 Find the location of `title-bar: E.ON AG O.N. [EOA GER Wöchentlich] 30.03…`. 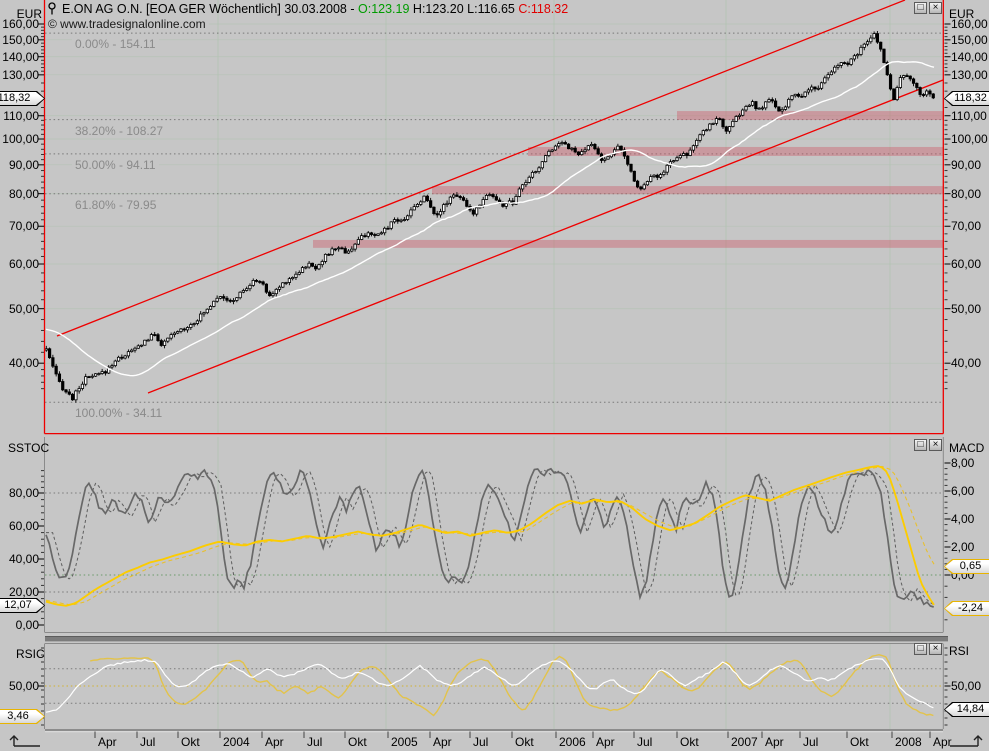

title-bar: E.ON AG O.N. [EOA GER Wöchentlich] 30.03… is located at coordinates (307, 9).